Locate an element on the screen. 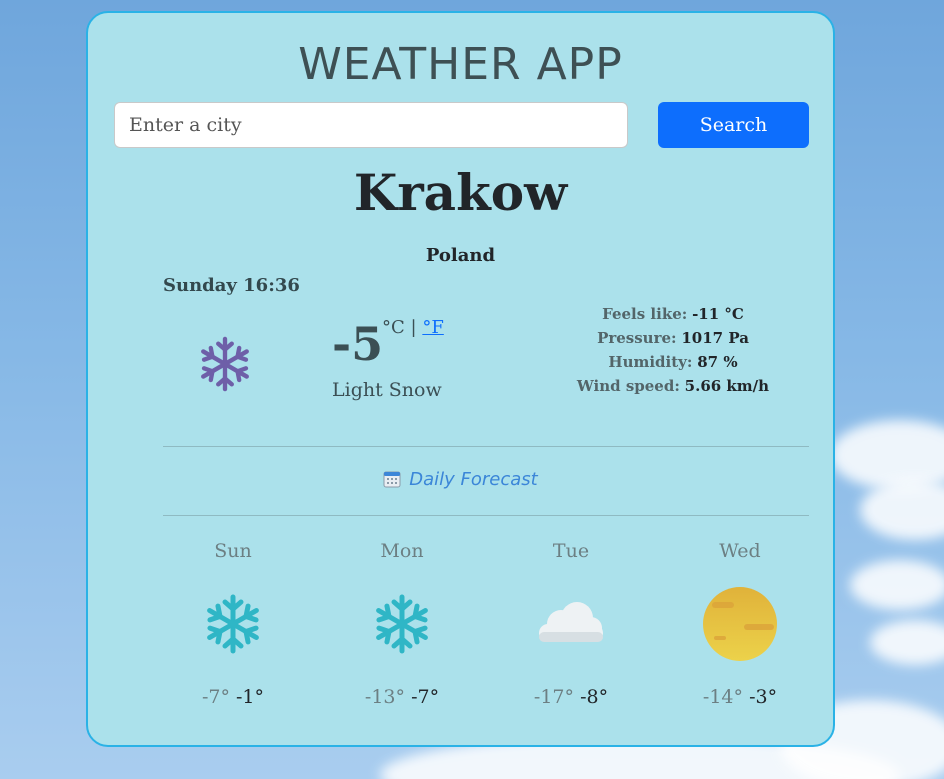  cloud-icon is located at coordinates (571, 622).